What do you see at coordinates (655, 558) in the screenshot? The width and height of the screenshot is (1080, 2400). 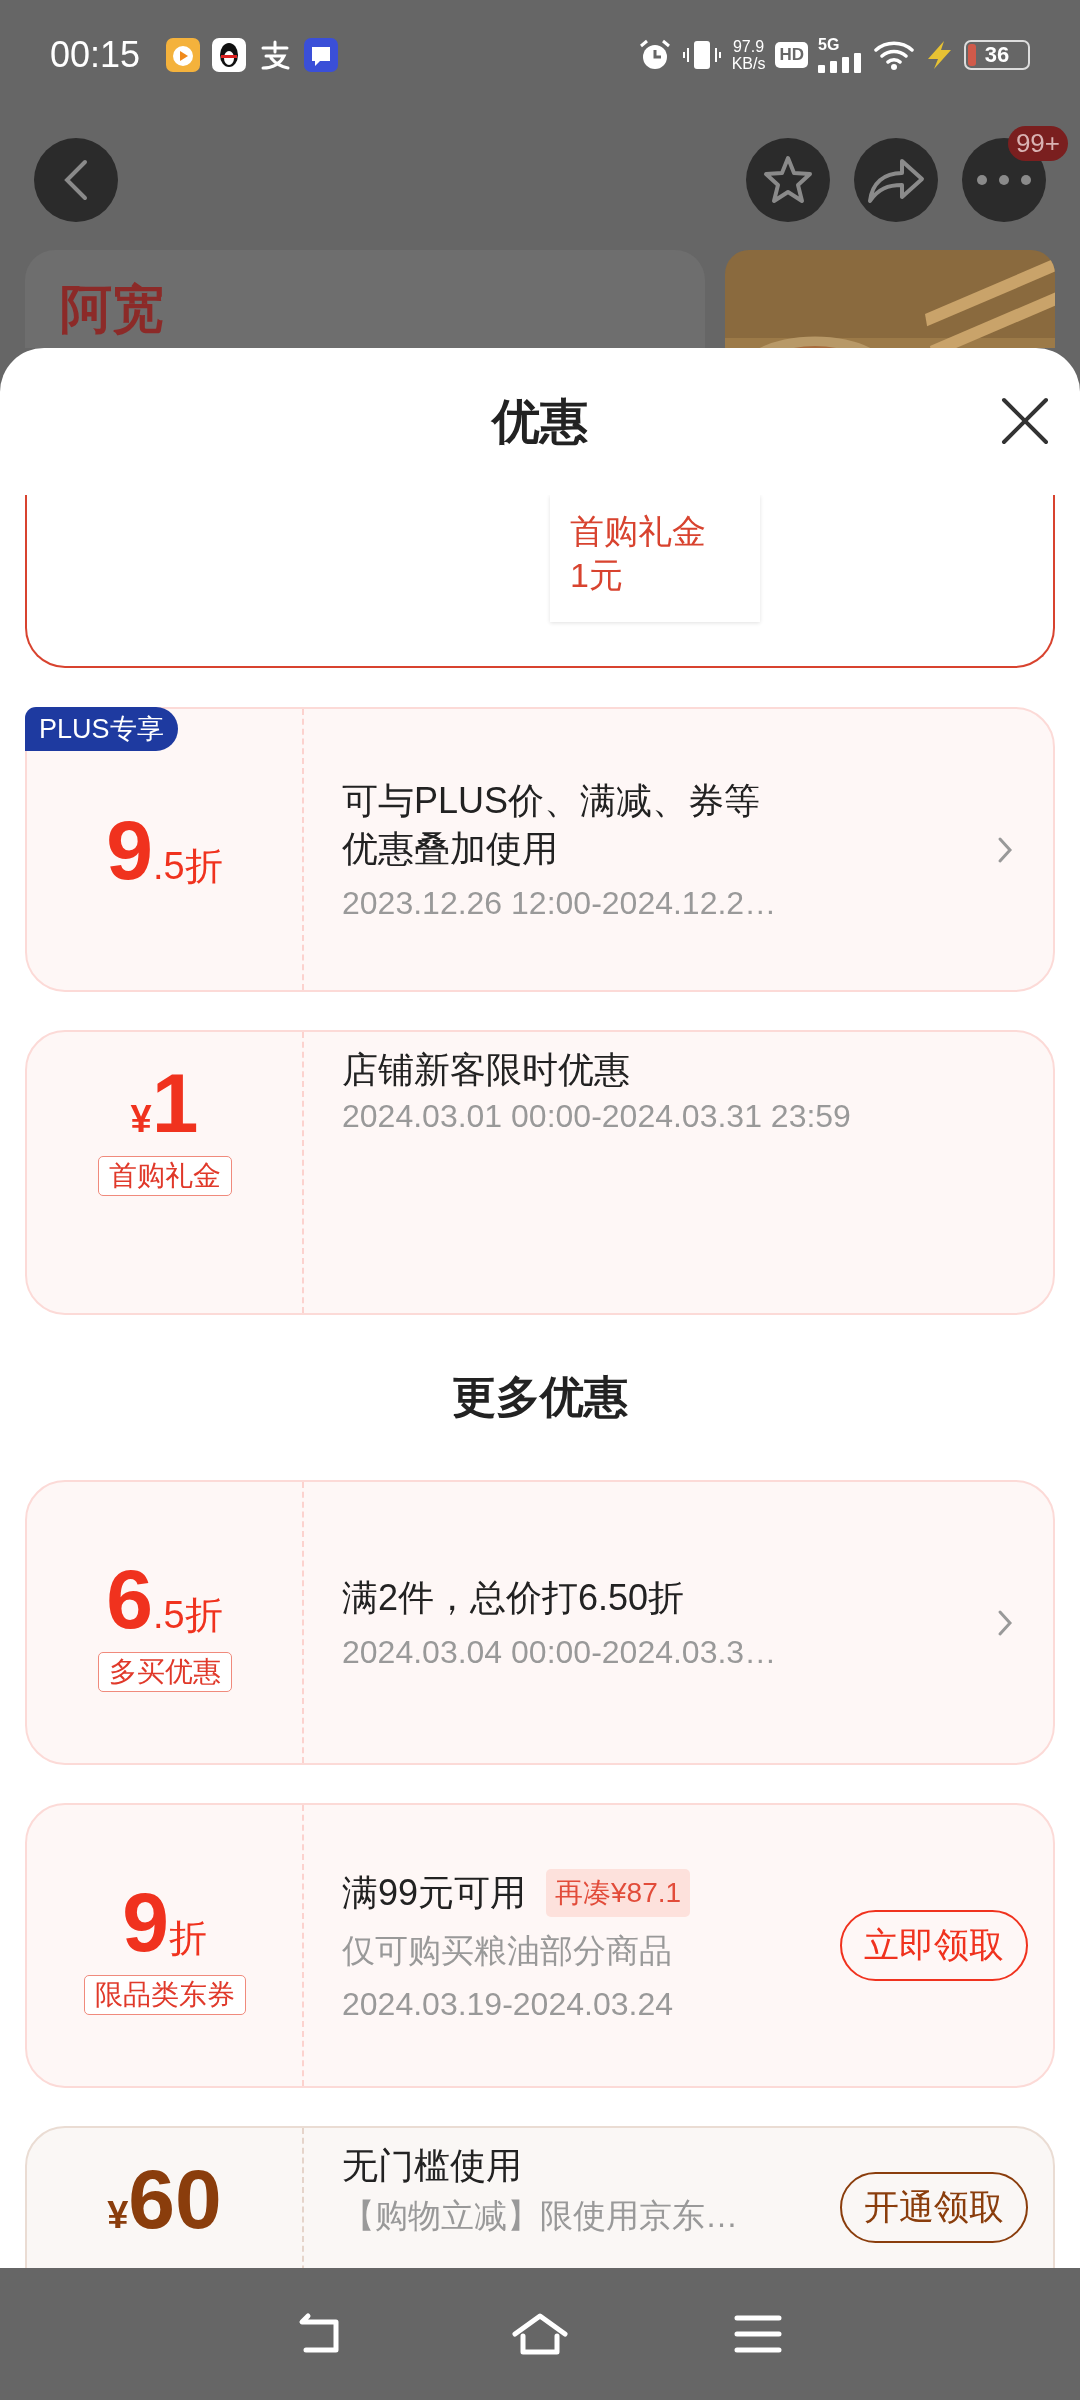 I see `gift-card: 首购礼金 1元` at bounding box center [655, 558].